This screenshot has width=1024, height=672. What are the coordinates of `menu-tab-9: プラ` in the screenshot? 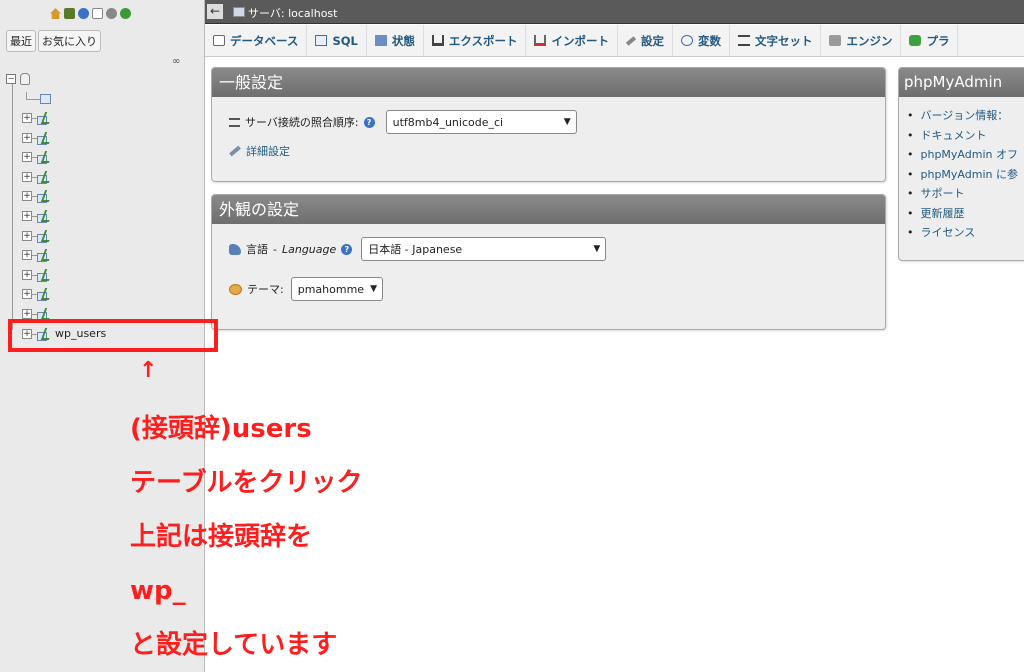 It's located at (930, 40).